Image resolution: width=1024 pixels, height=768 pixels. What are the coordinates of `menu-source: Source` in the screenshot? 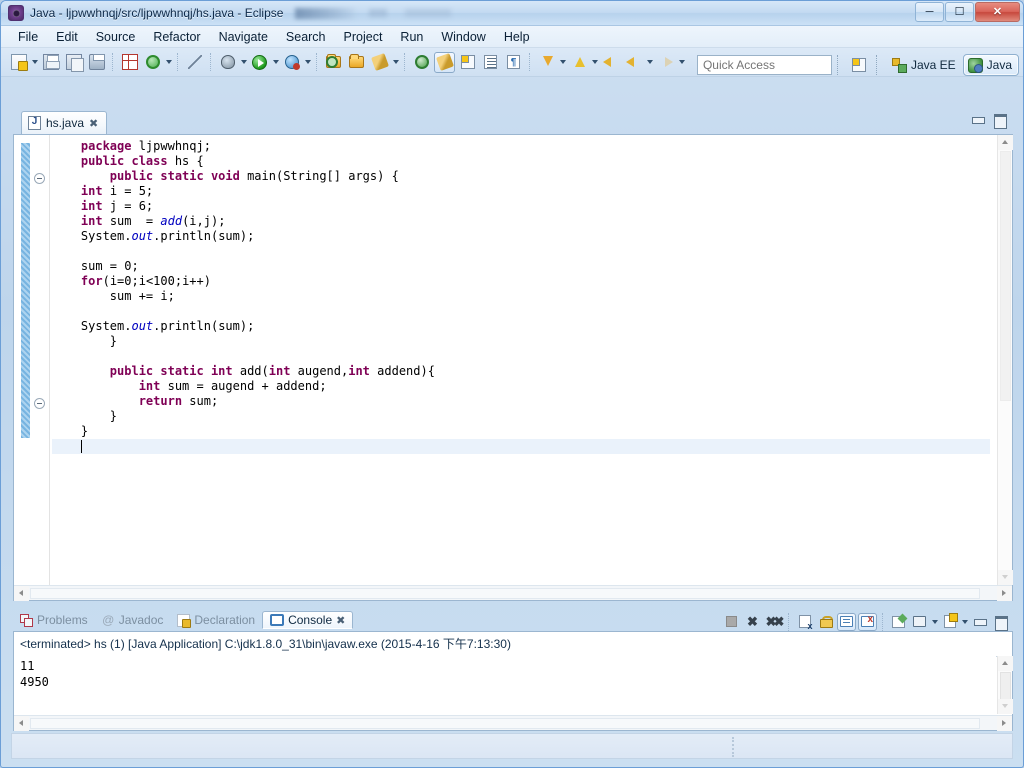 It's located at (116, 37).